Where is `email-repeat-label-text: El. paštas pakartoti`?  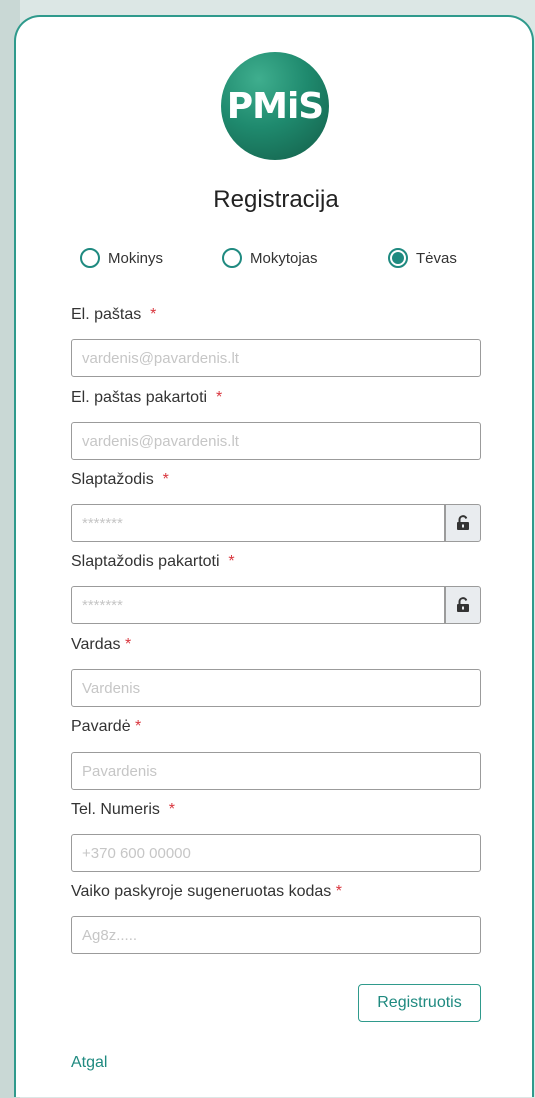
email-repeat-label-text: El. paštas pakartoti is located at coordinates (139, 397).